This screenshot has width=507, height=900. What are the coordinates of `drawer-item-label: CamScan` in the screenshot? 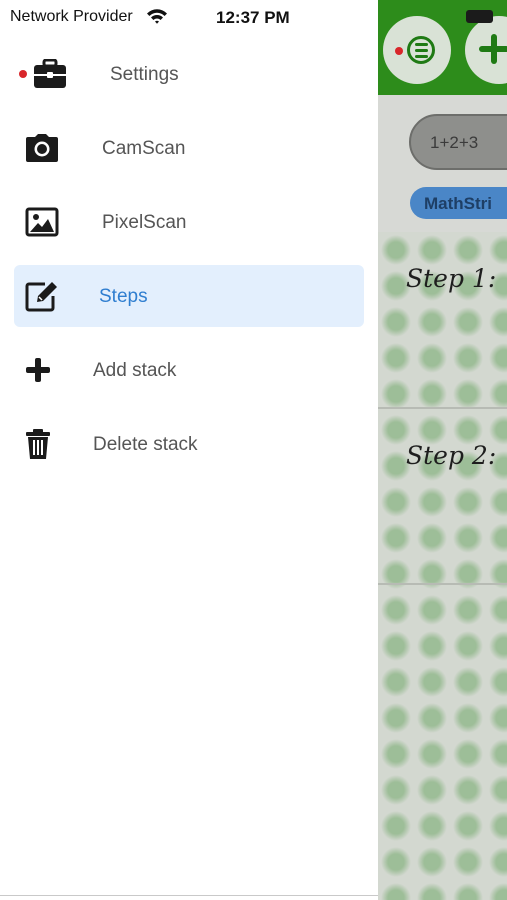 It's located at (144, 148).